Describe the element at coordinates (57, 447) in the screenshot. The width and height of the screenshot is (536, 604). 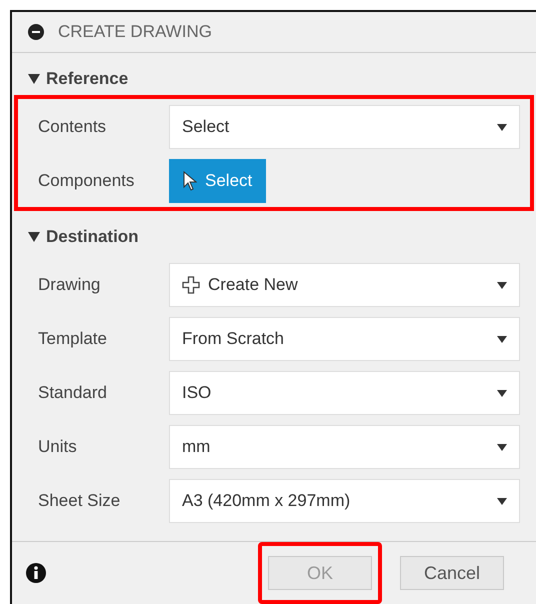
I see `field-label: Units` at that location.